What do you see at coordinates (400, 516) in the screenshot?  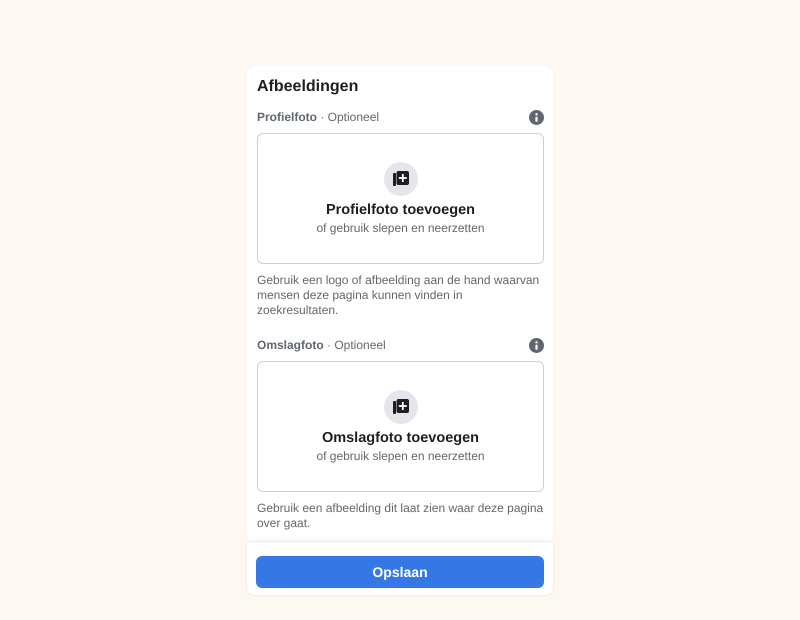 I see `help-text: Gebruik een afbeelding dit laat zien waar deze pagina over gaat.` at bounding box center [400, 516].